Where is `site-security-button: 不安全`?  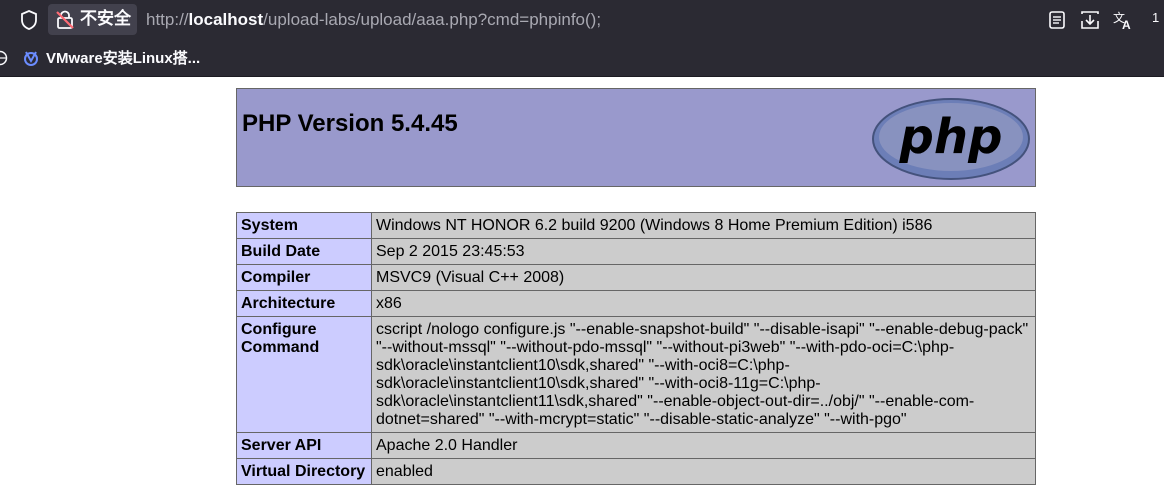 site-security-button: 不安全 is located at coordinates (92, 19).